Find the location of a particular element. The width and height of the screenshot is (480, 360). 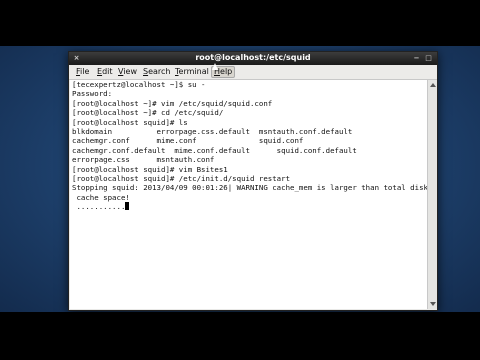

menu-terminal-label: erminal is located at coordinates (193, 71).